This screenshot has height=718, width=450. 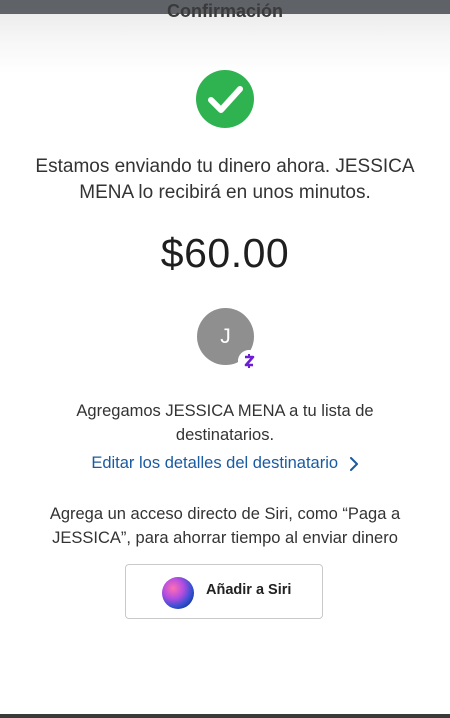 I want to click on amount-sent: $60.00, so click(x=225, y=253).